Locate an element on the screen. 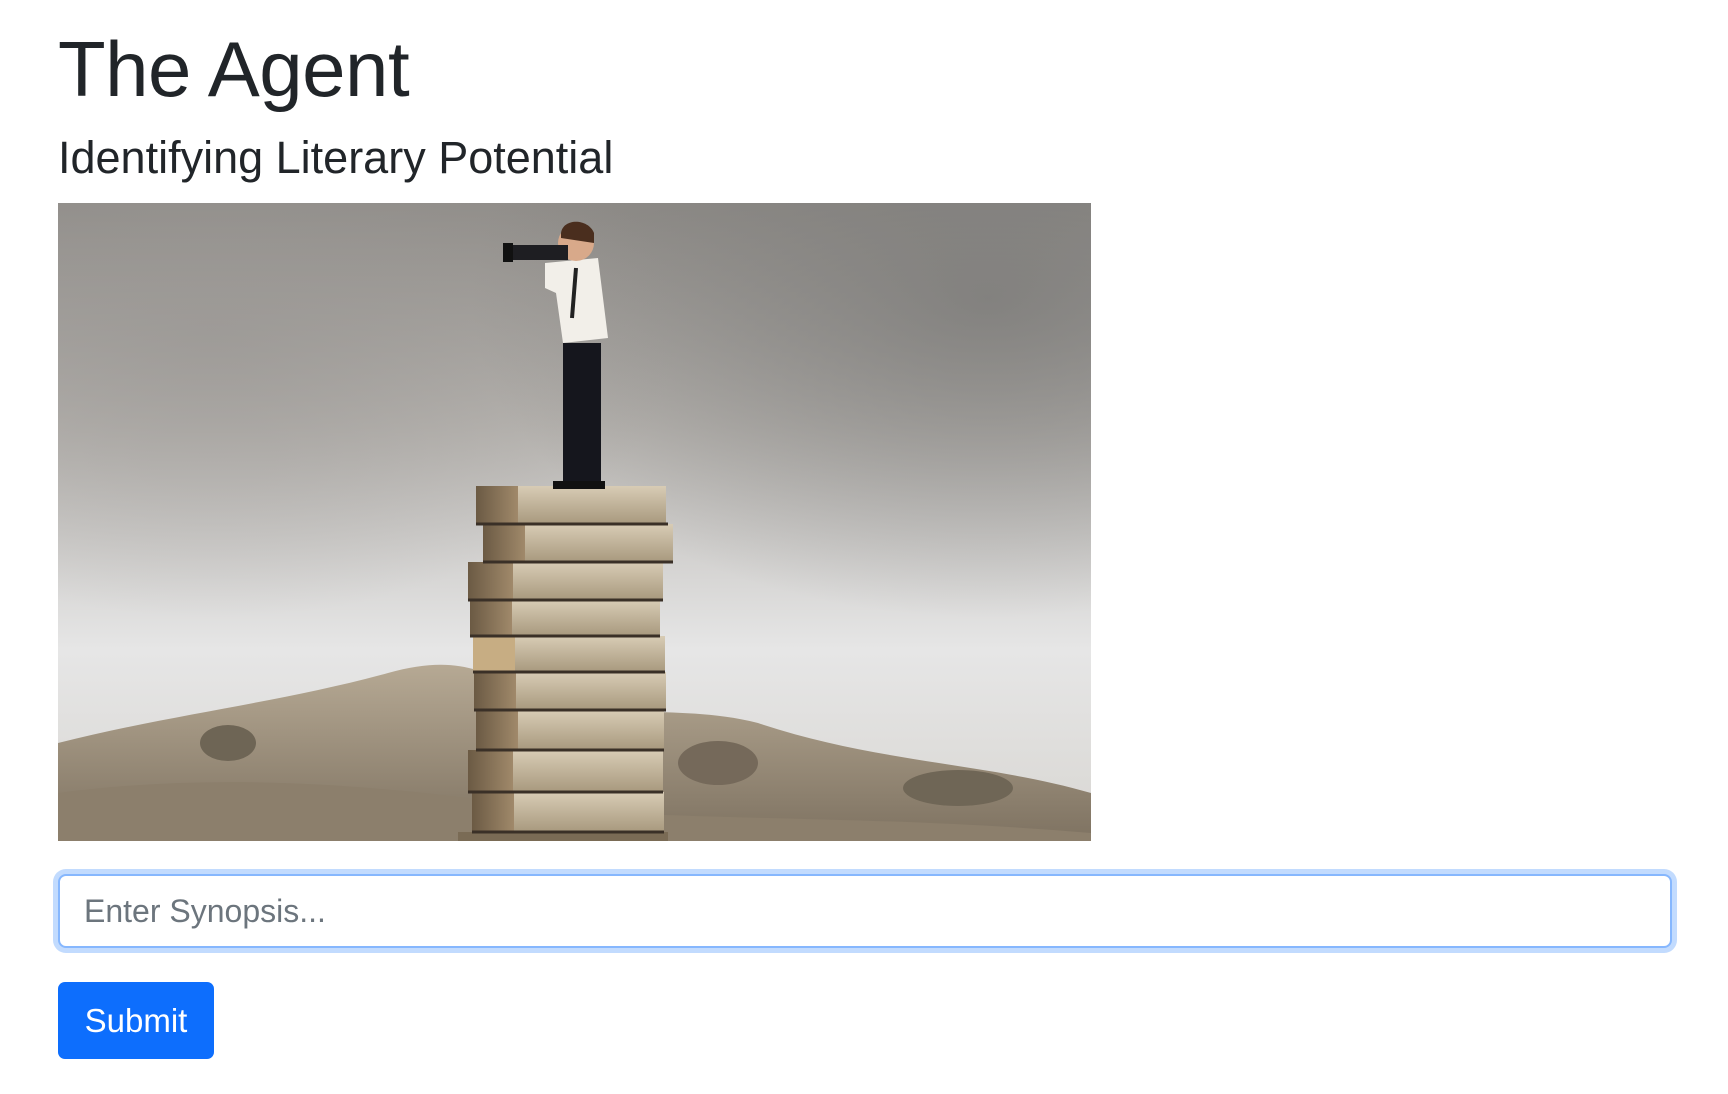  synopsis-input is located at coordinates (865, 911).